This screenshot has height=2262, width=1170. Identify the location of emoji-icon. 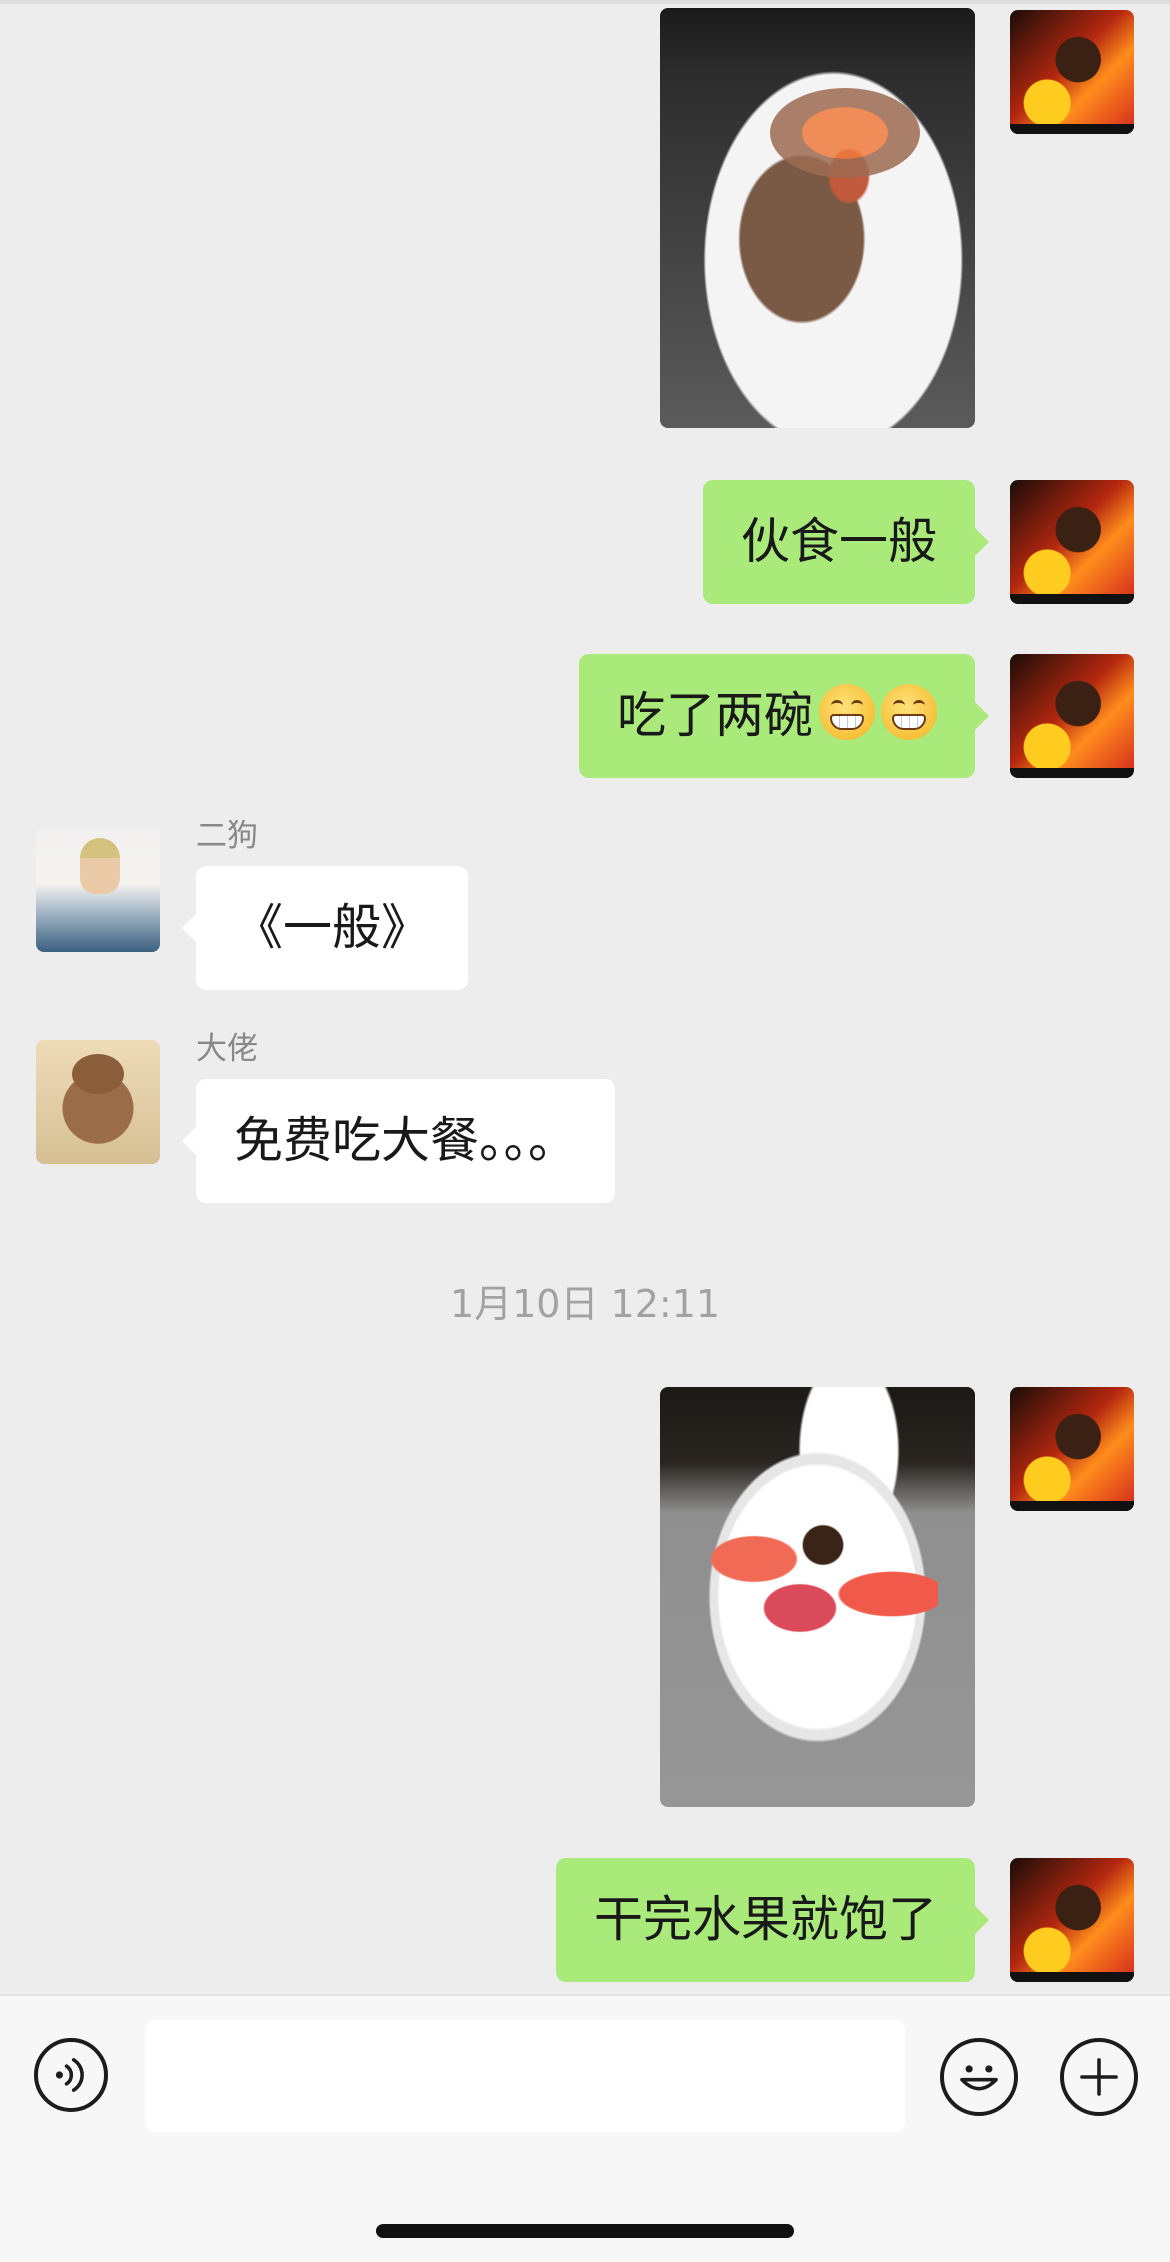
(979, 2077).